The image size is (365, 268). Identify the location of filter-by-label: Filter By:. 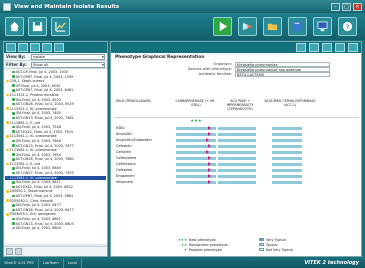
(16, 64).